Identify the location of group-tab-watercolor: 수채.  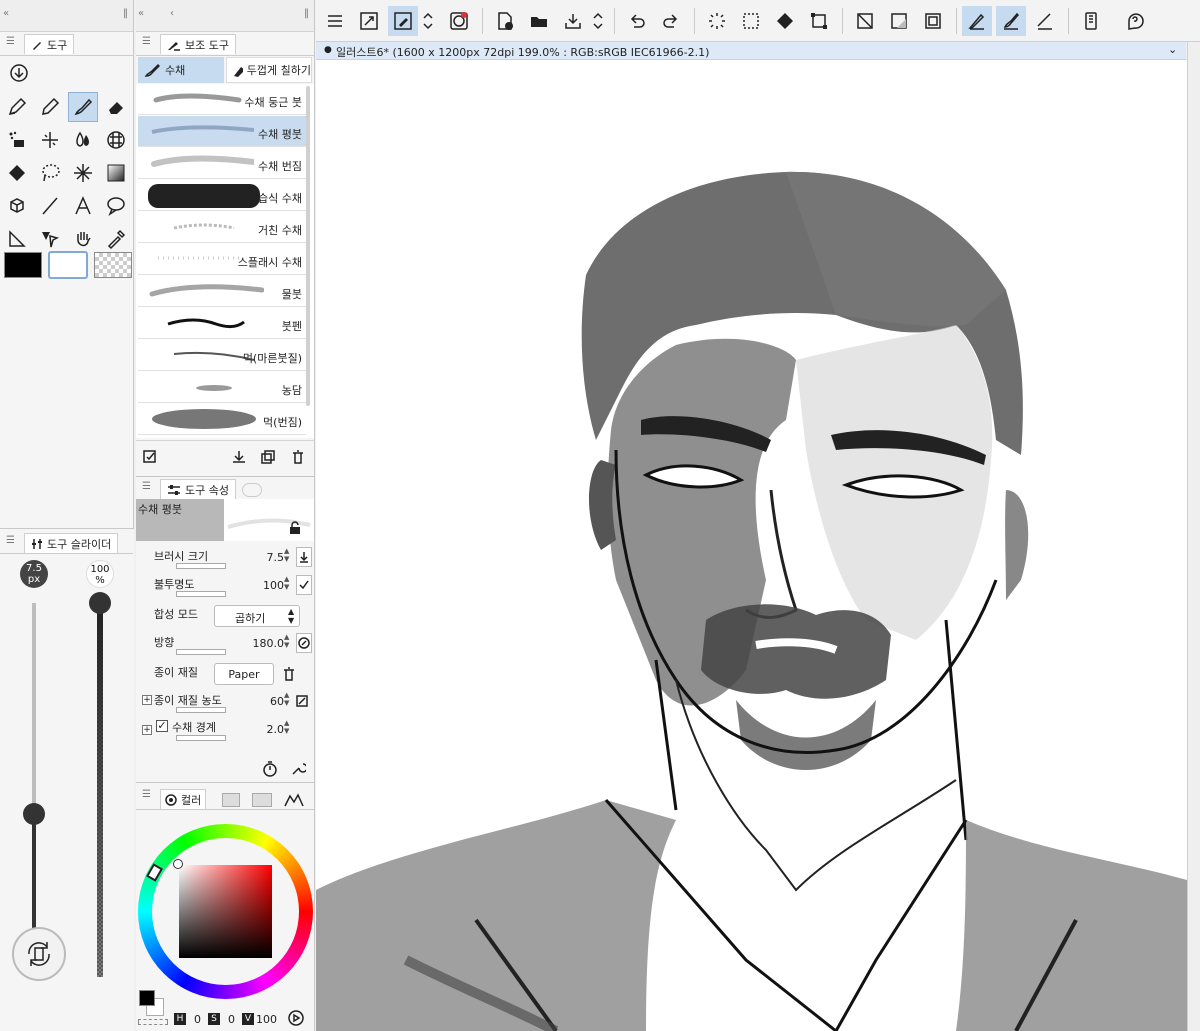
(181, 70).